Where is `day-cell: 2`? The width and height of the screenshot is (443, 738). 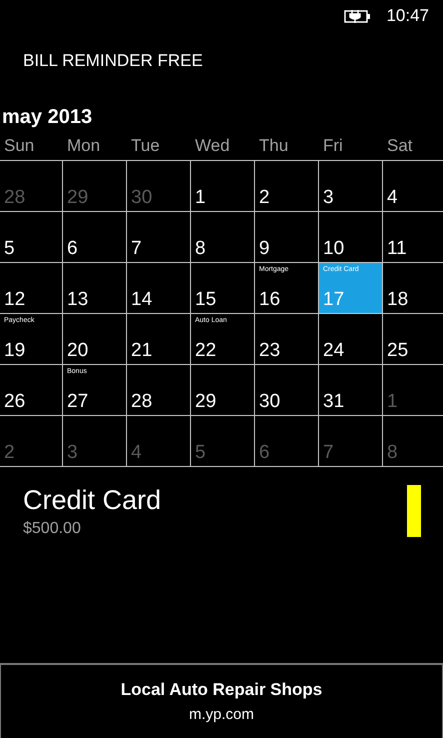 day-cell: 2 is located at coordinates (286, 186).